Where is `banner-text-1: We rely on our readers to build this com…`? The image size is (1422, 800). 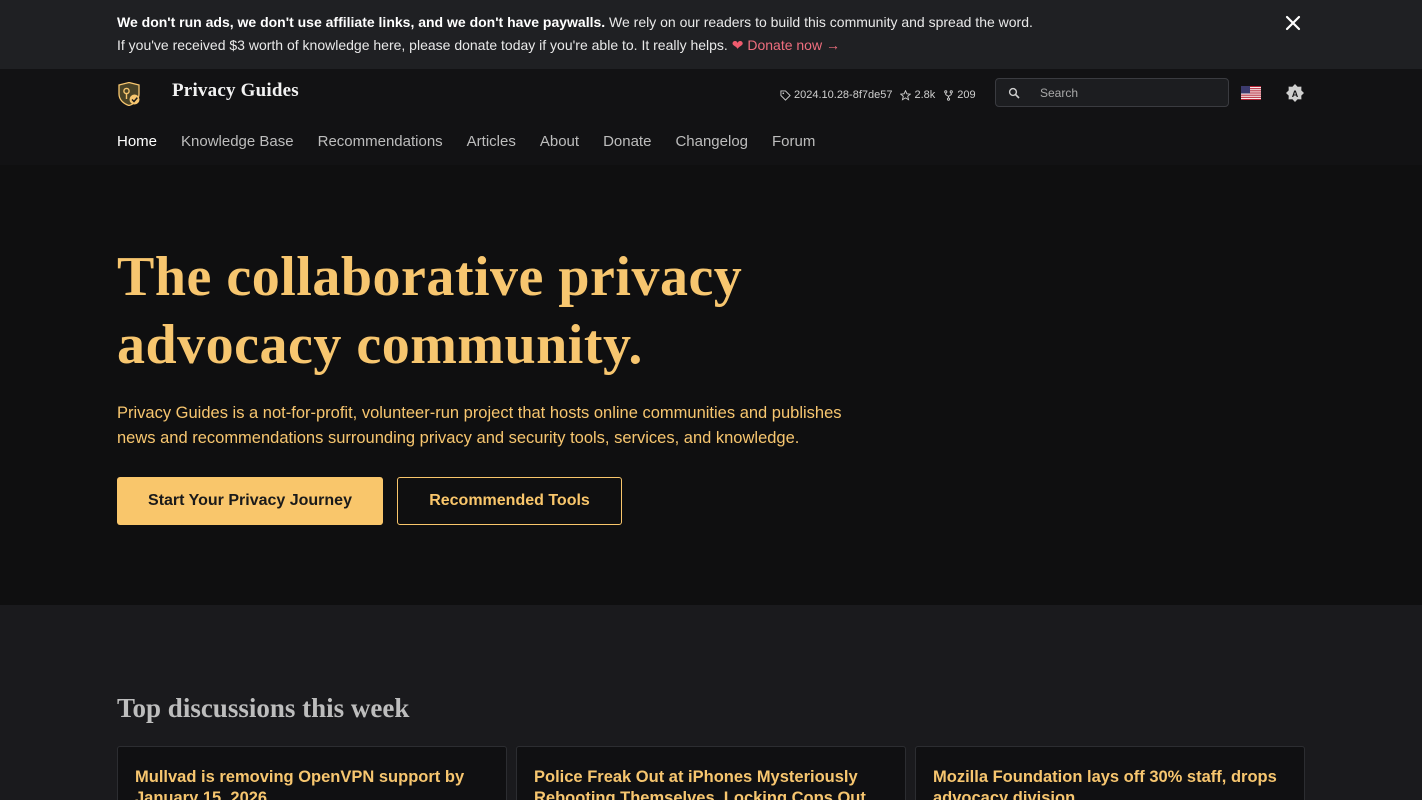
banner-text-1: We rely on our readers to build this com… is located at coordinates (819, 22).